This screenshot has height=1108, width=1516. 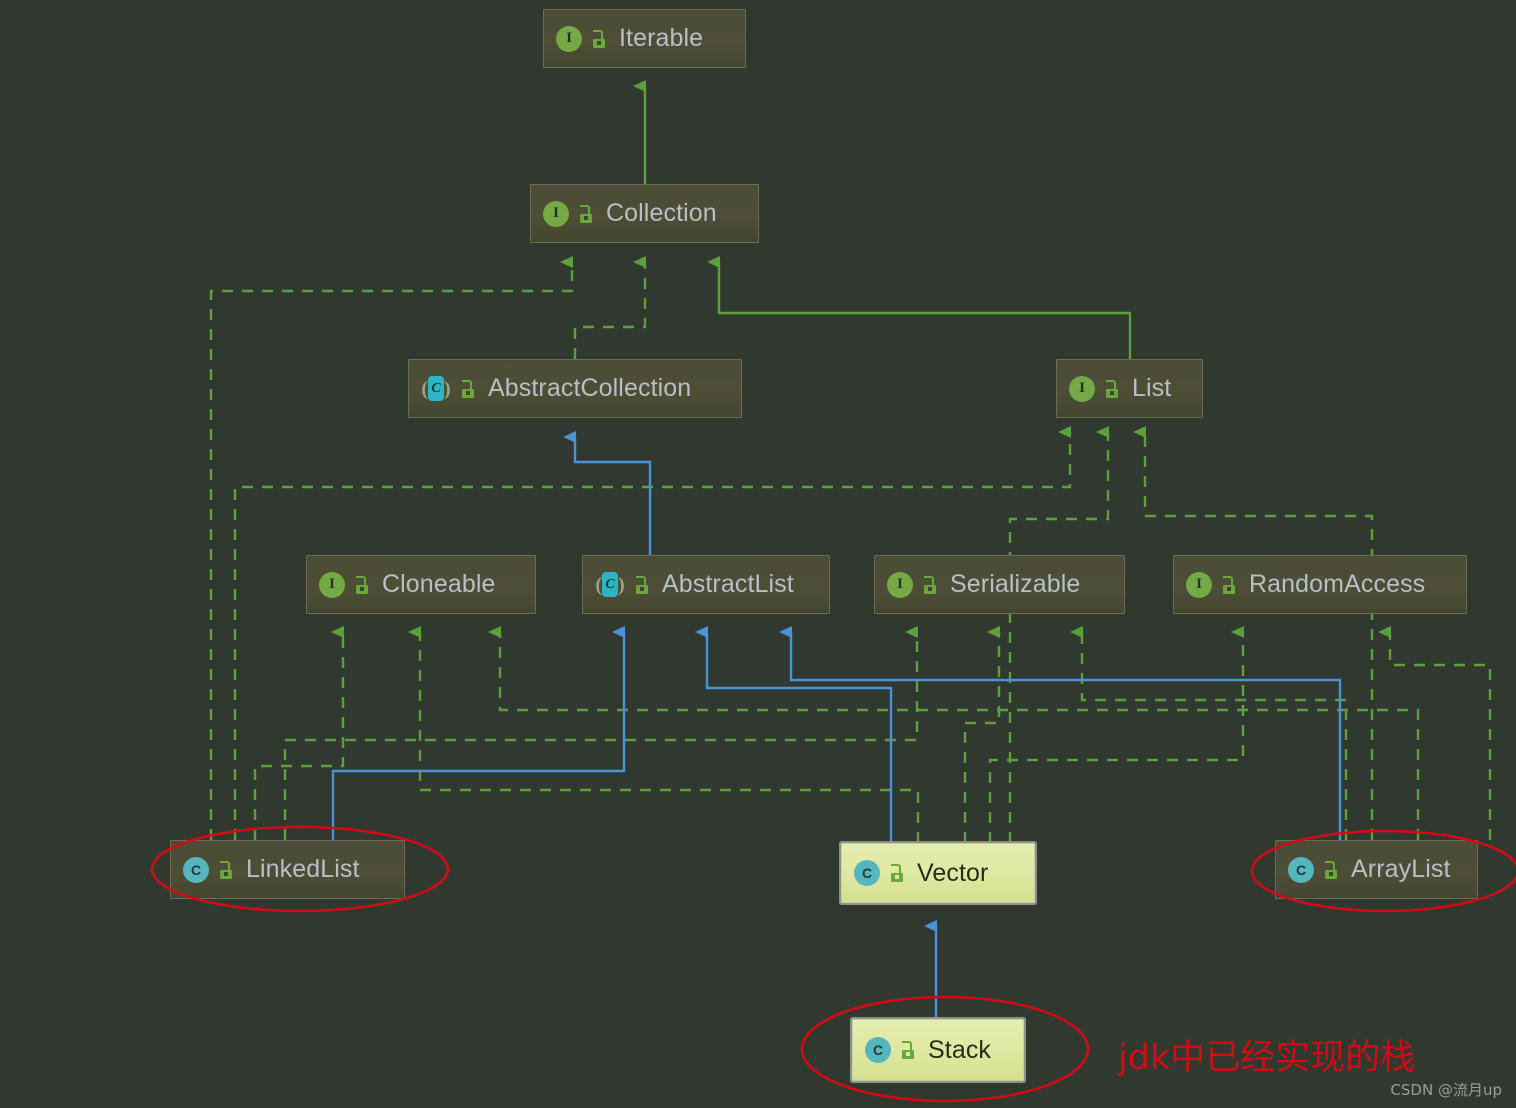 What do you see at coordinates (1267, 1058) in the screenshot?
I see `annotation-stack-note: jdk中已经实现的栈` at bounding box center [1267, 1058].